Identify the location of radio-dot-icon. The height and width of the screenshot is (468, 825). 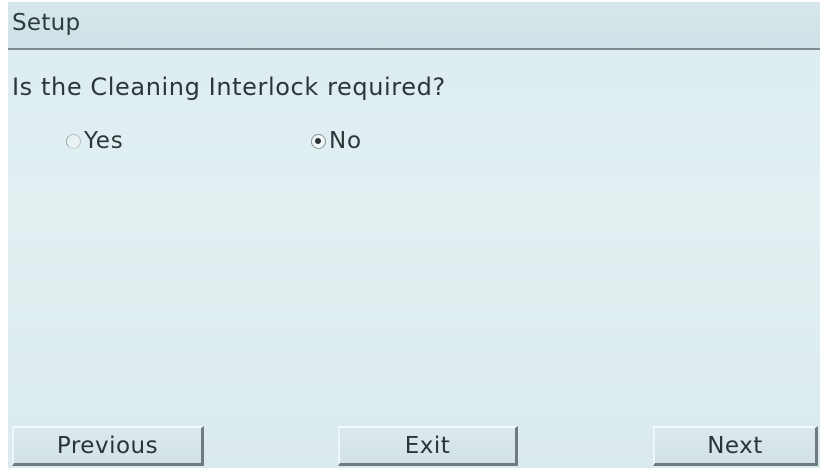
(318, 140).